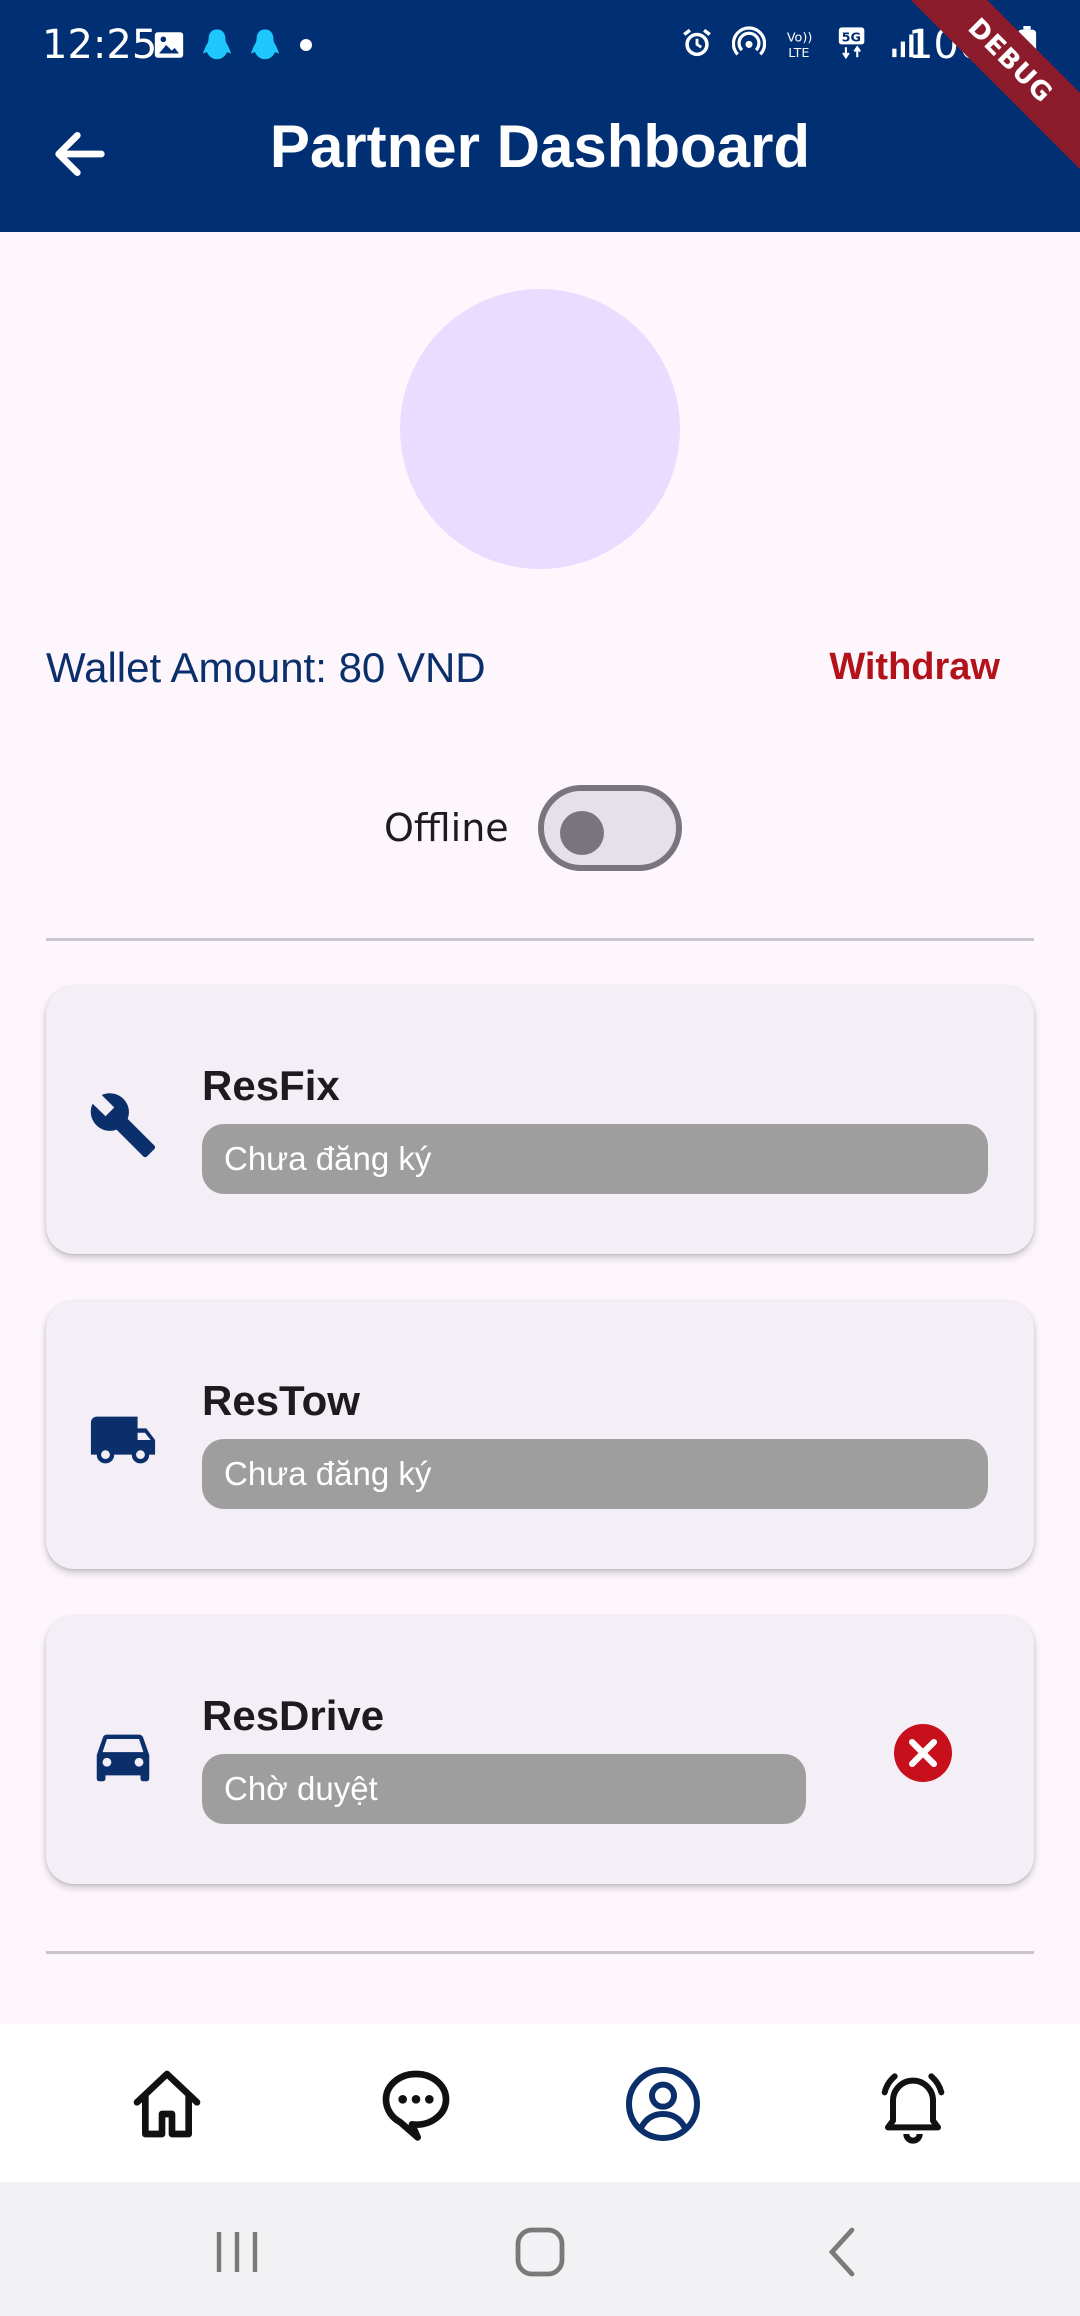 The image size is (1080, 2316). What do you see at coordinates (123, 1125) in the screenshot?
I see `wrench-icon` at bounding box center [123, 1125].